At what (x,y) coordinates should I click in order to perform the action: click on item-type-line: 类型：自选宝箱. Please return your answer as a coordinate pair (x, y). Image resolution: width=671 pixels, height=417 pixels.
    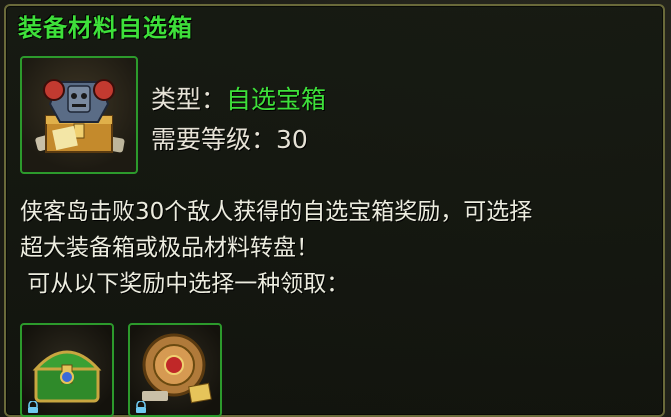
    Looking at the image, I should click on (238, 98).